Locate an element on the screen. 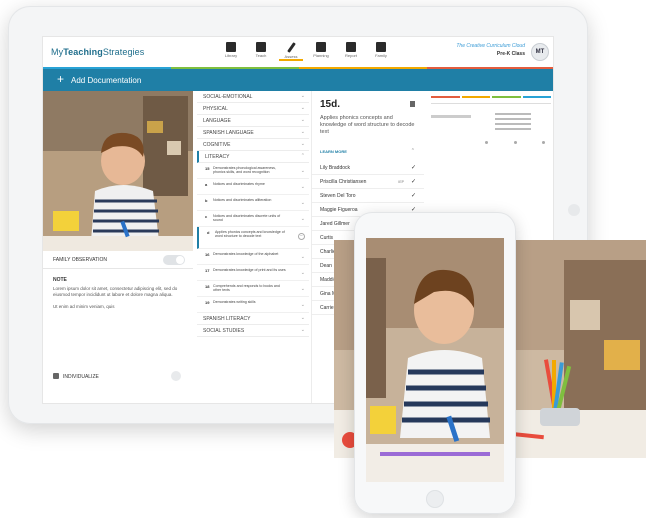 This screenshot has width=650, height=518. family-observation-toggle is located at coordinates (174, 260).